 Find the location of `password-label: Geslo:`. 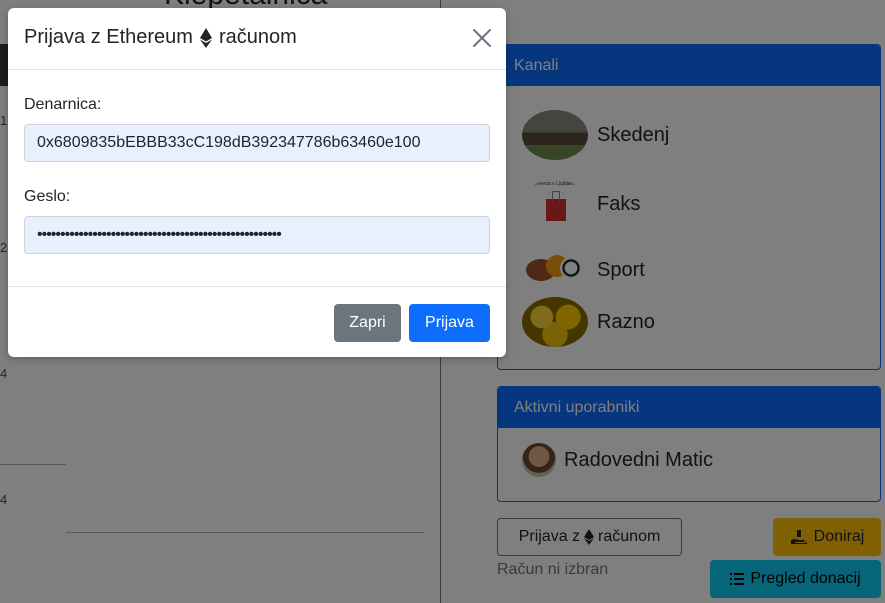

password-label: Geslo: is located at coordinates (47, 196).